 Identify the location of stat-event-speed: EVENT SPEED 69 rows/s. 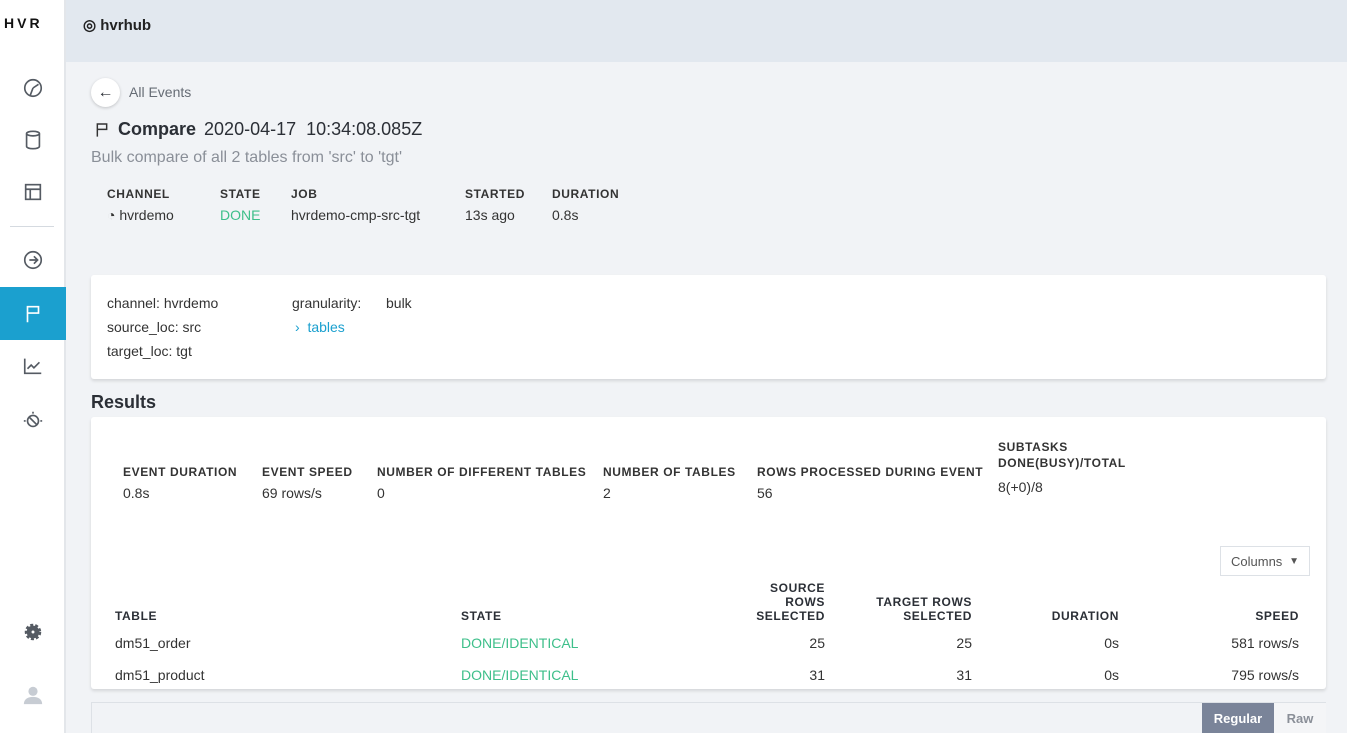
(307, 483).